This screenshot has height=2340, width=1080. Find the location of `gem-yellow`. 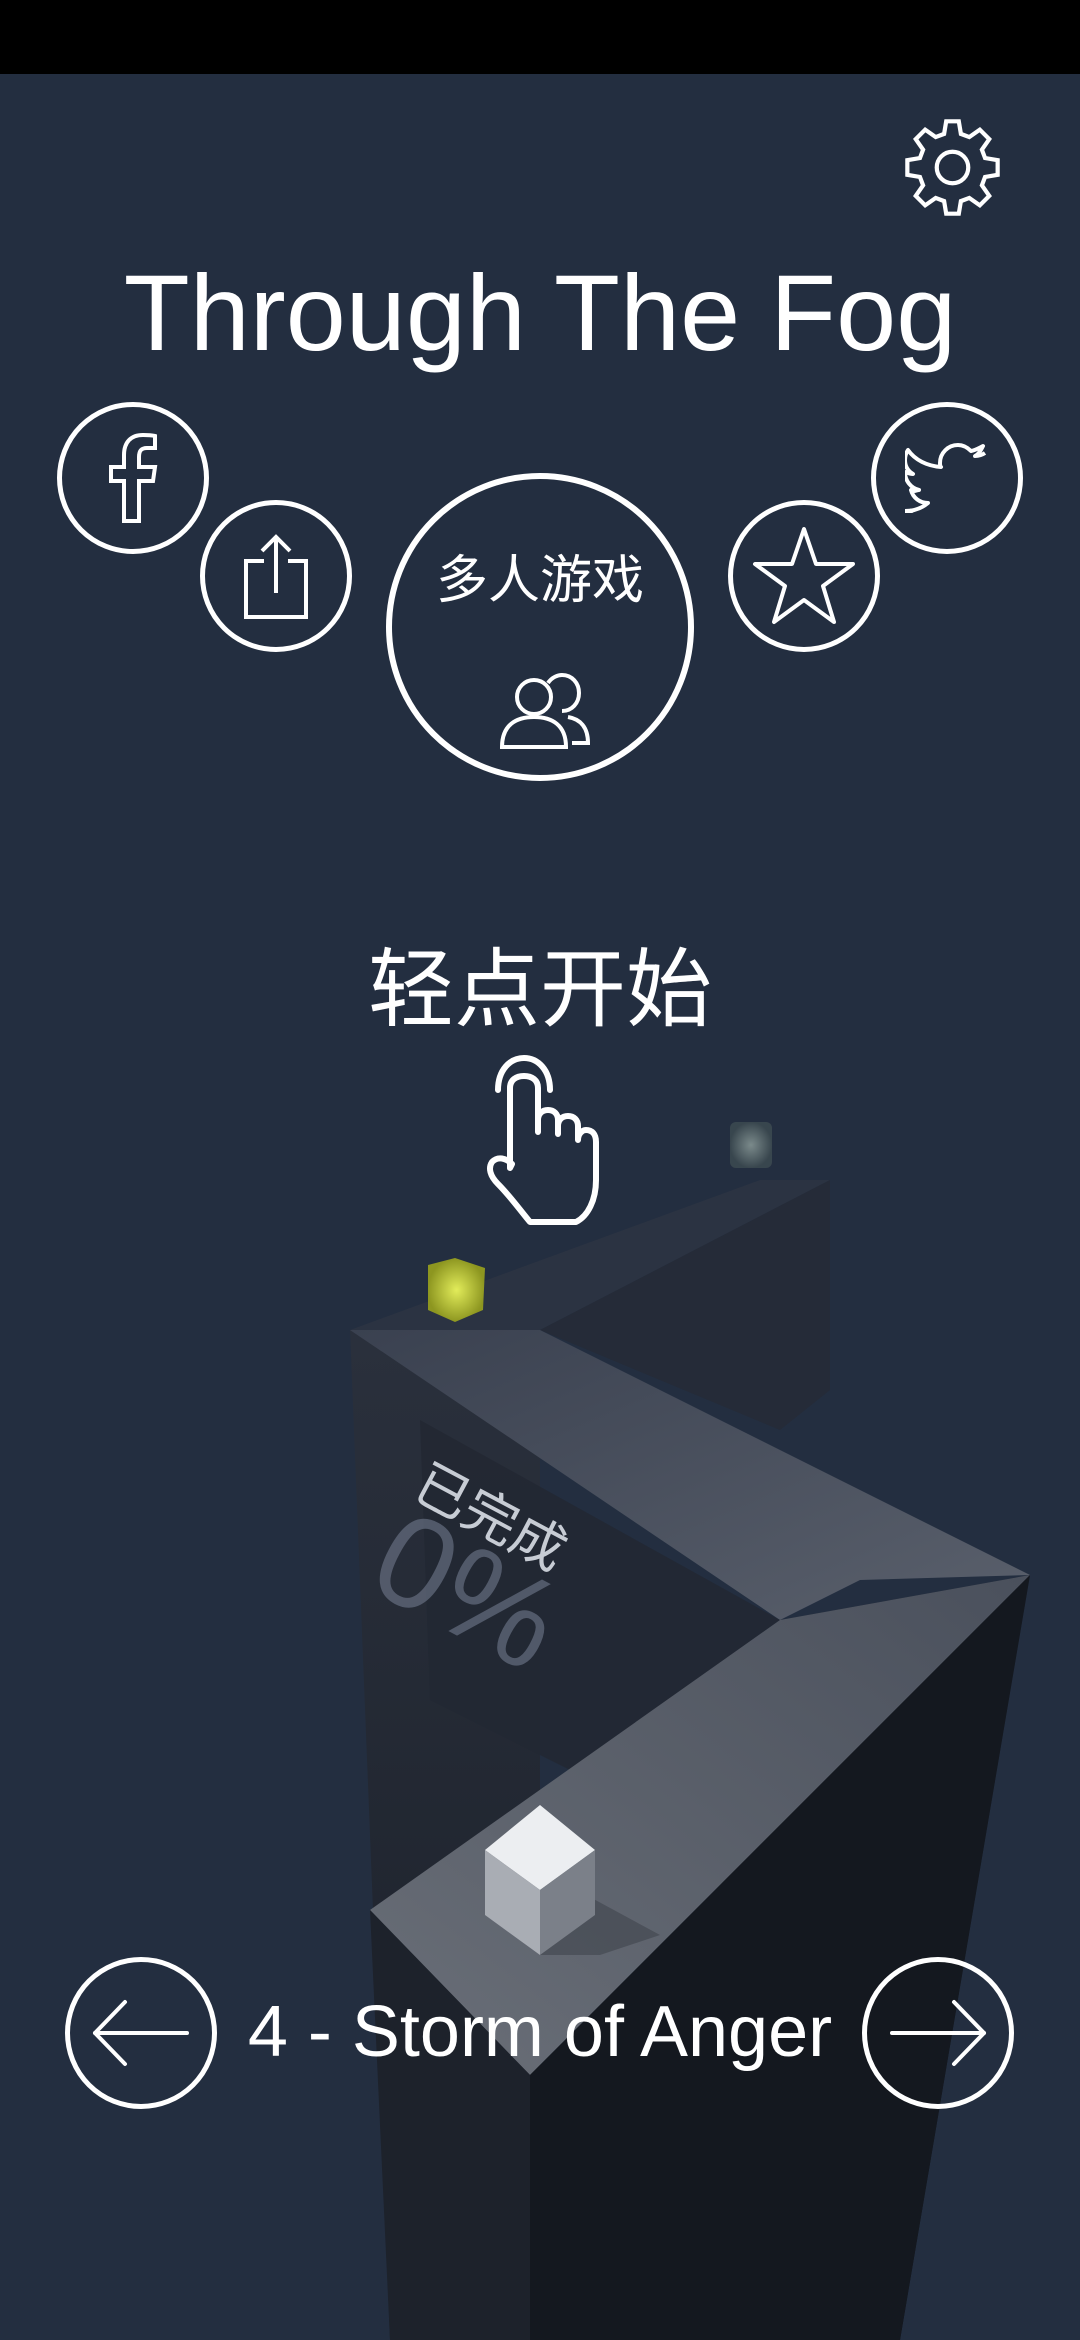

gem-yellow is located at coordinates (456, 1290).